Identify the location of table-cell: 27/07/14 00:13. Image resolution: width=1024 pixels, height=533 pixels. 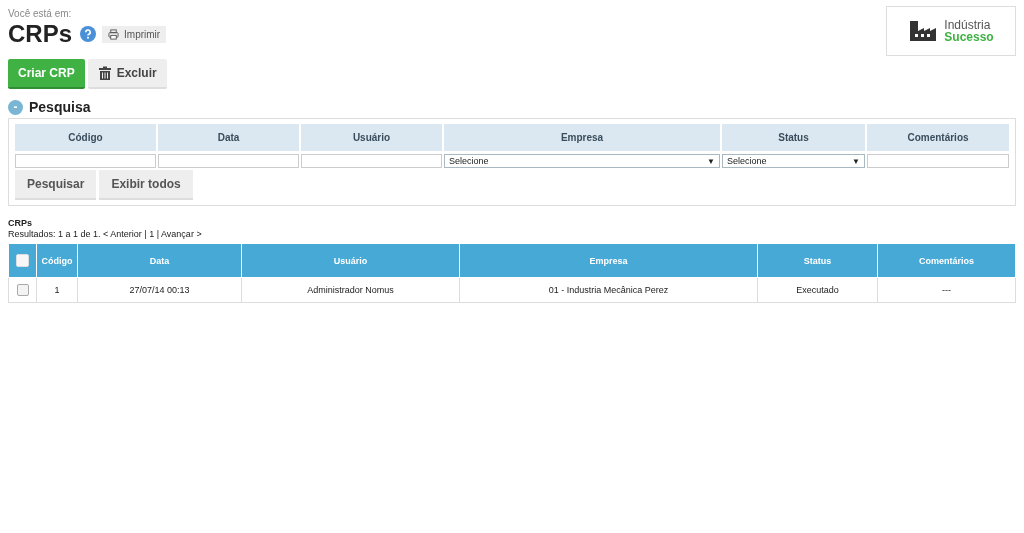
(159, 290).